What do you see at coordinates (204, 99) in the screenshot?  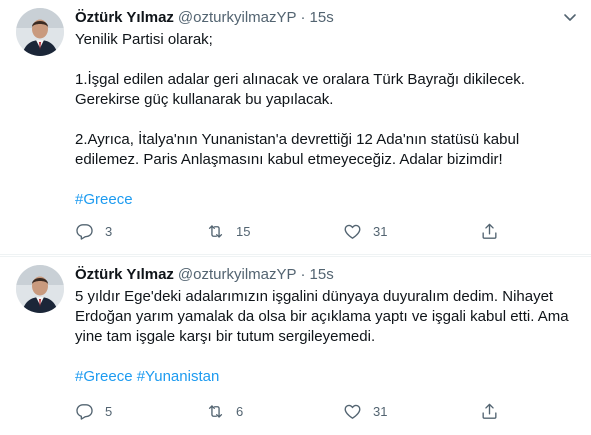 I see `tweet-text-line: Gerekirse güç kullanarak bu yapılacak.` at bounding box center [204, 99].